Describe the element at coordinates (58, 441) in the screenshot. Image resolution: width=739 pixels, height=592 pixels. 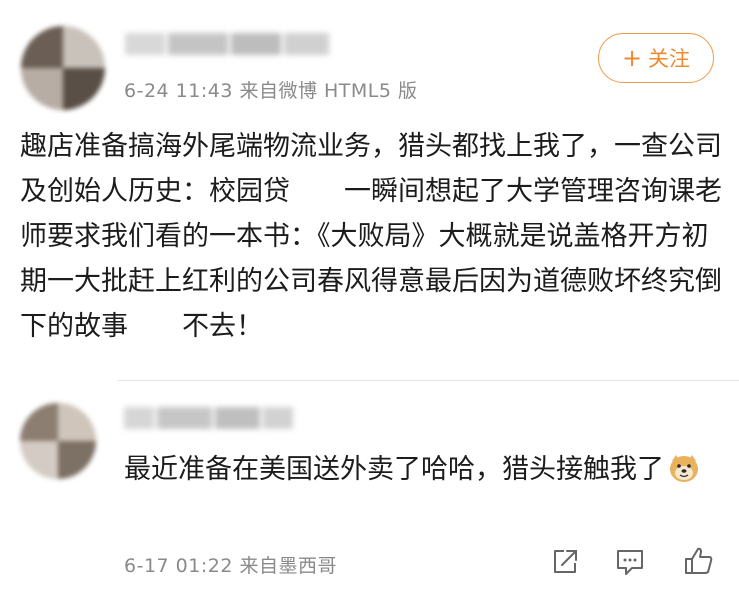
I see `reply-avatar` at that location.